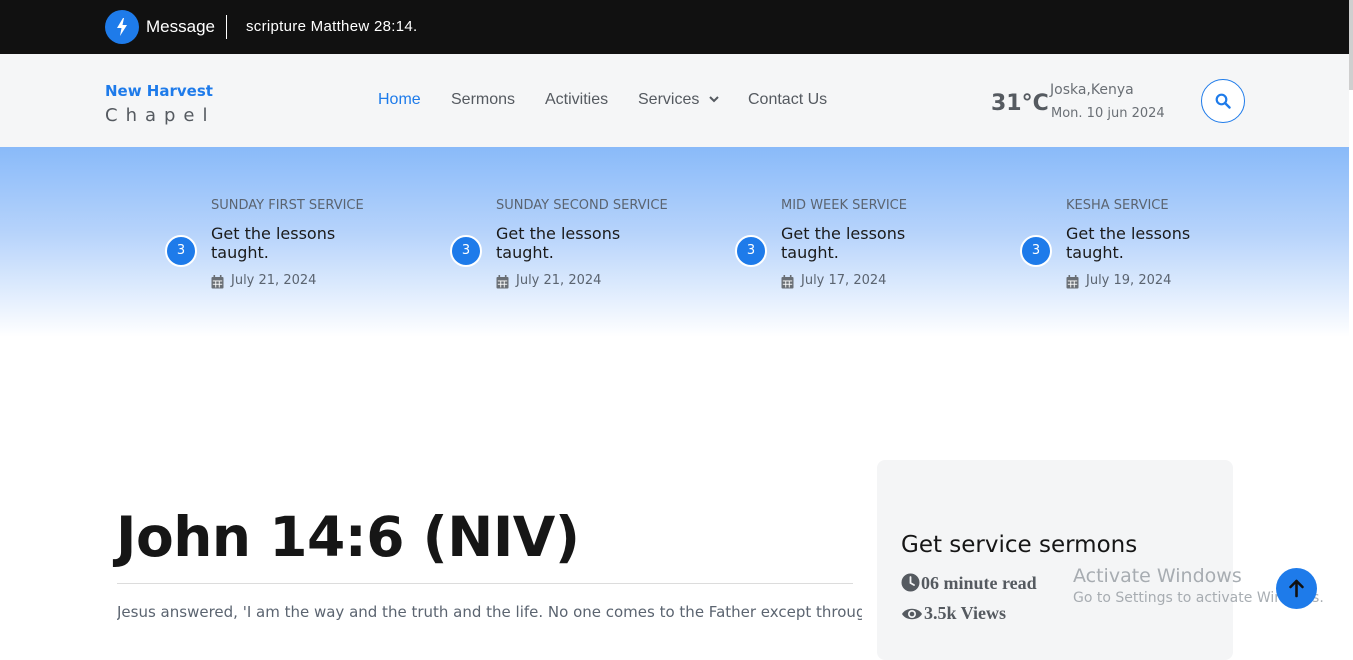 The width and height of the screenshot is (1353, 660). Describe the element at coordinates (576, 100) in the screenshot. I see `nav-activities: Activities` at that location.